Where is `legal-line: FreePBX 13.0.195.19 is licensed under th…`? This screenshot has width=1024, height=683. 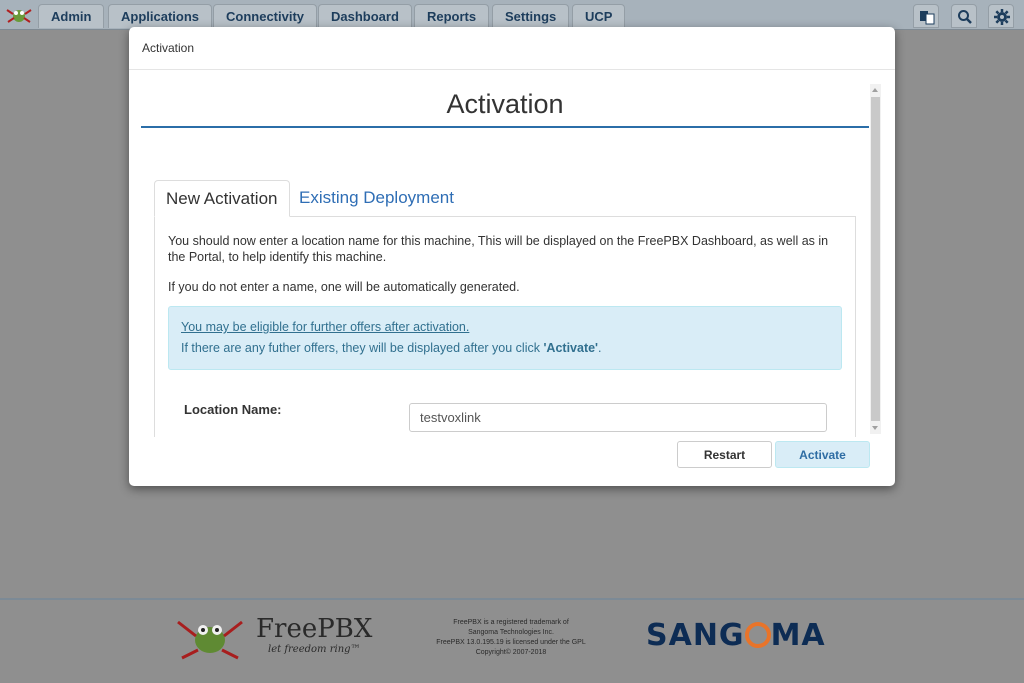
legal-line: FreePBX 13.0.195.19 is licensed under th… is located at coordinates (511, 642).